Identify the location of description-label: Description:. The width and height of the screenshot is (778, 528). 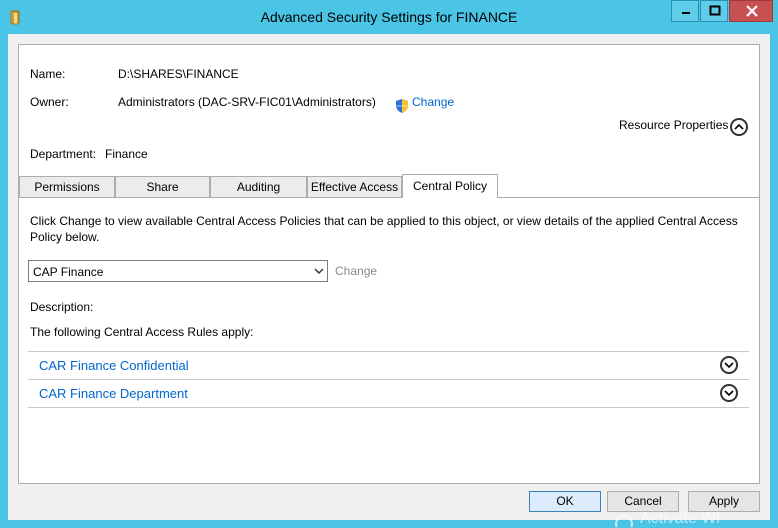
(62, 307).